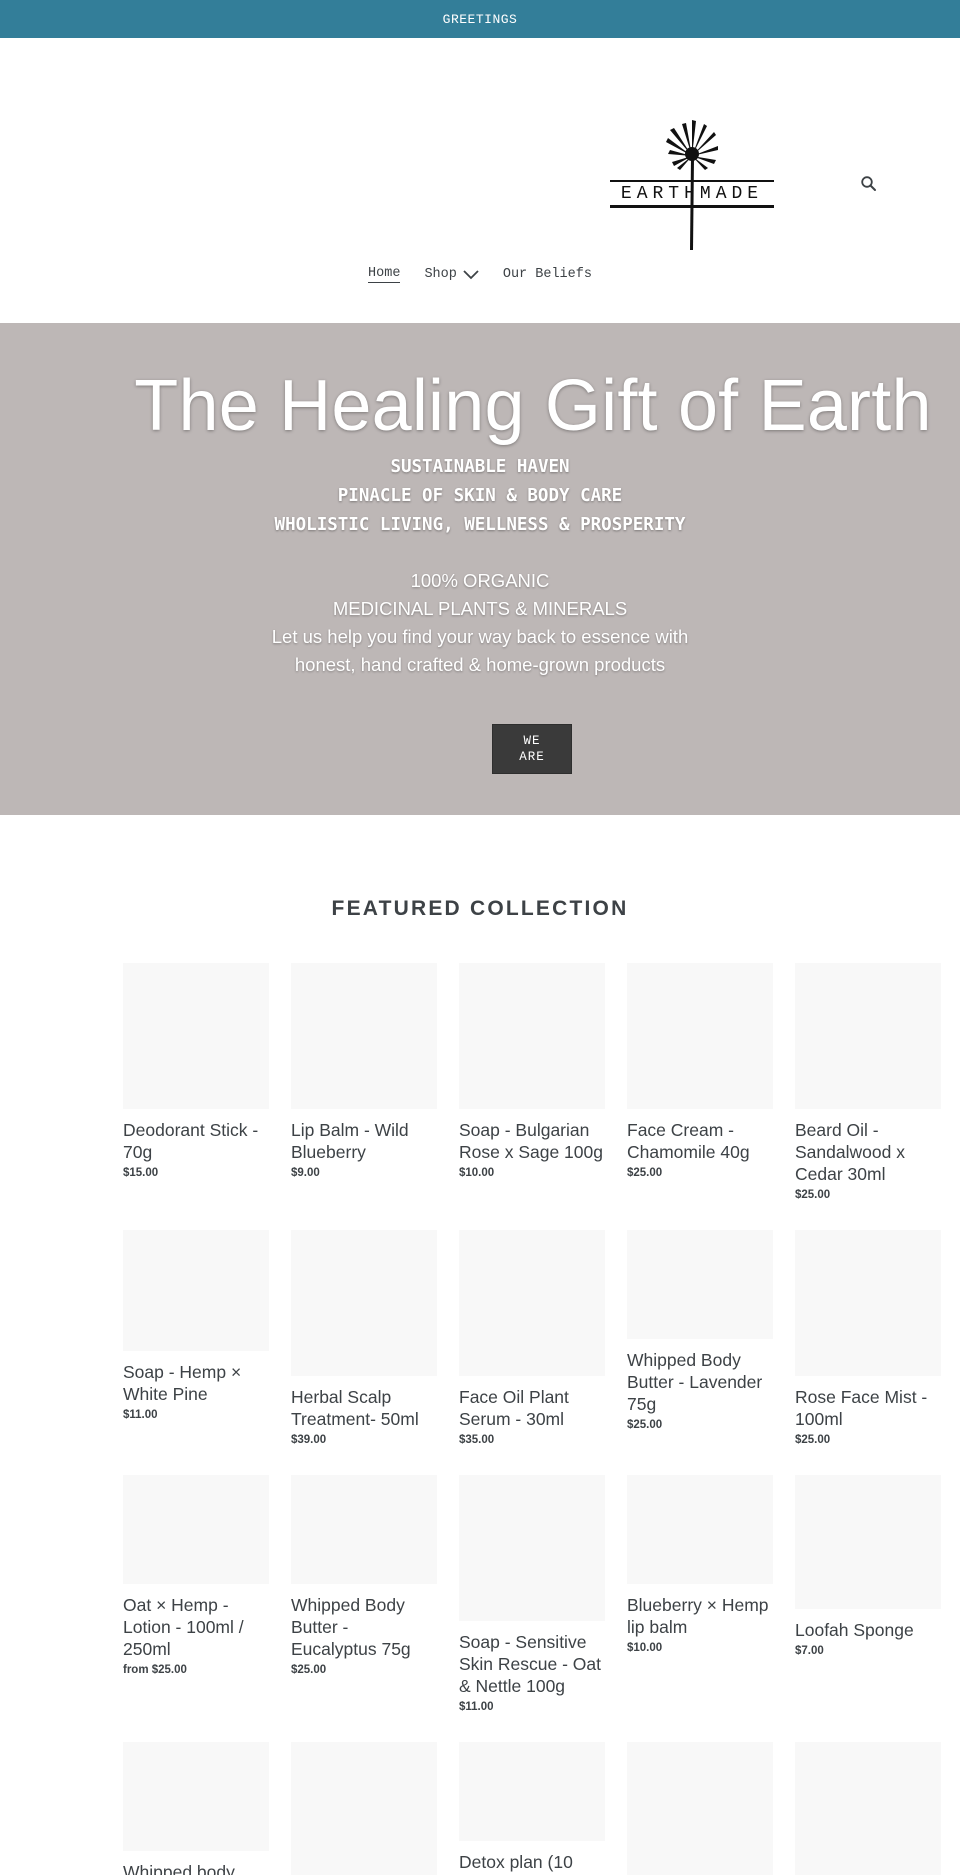  What do you see at coordinates (532, 749) in the screenshot?
I see `we-are-button: WE ARE` at bounding box center [532, 749].